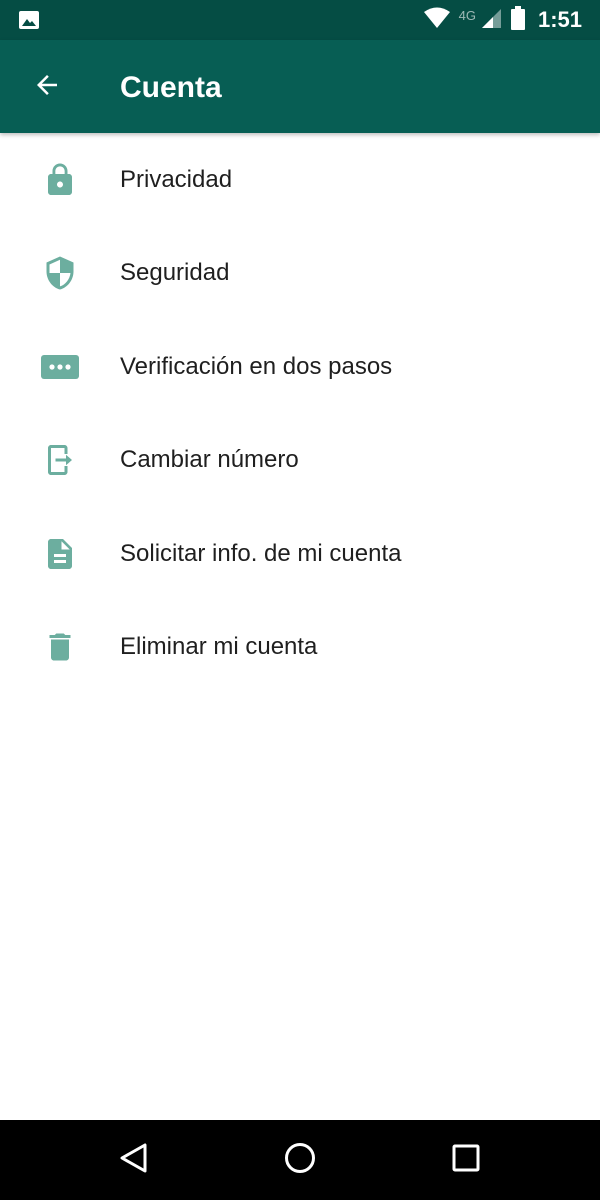 The image size is (600, 1200). I want to click on signal-icon, so click(491, 20).